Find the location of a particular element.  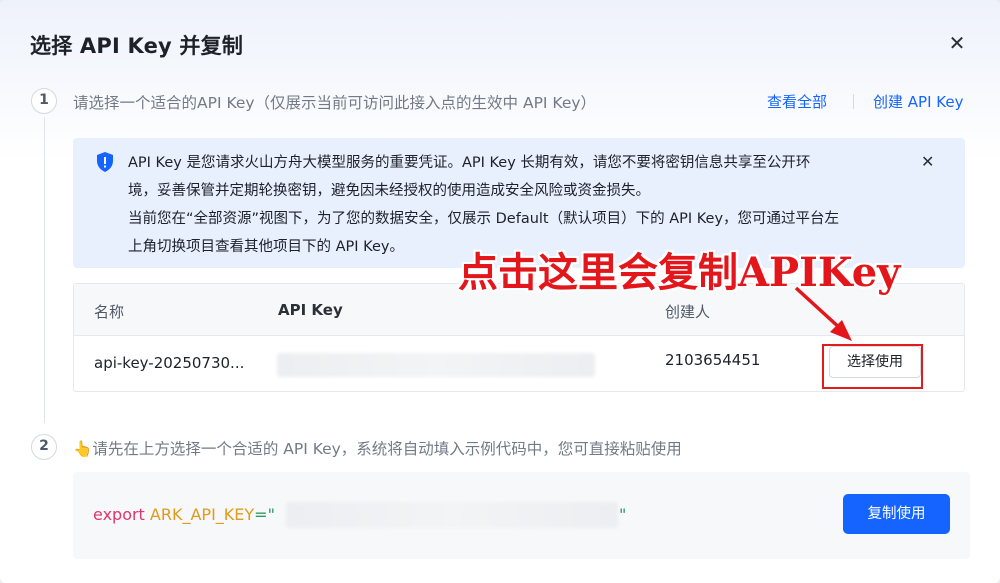

copy-use-button: 复制使用 is located at coordinates (896, 514).